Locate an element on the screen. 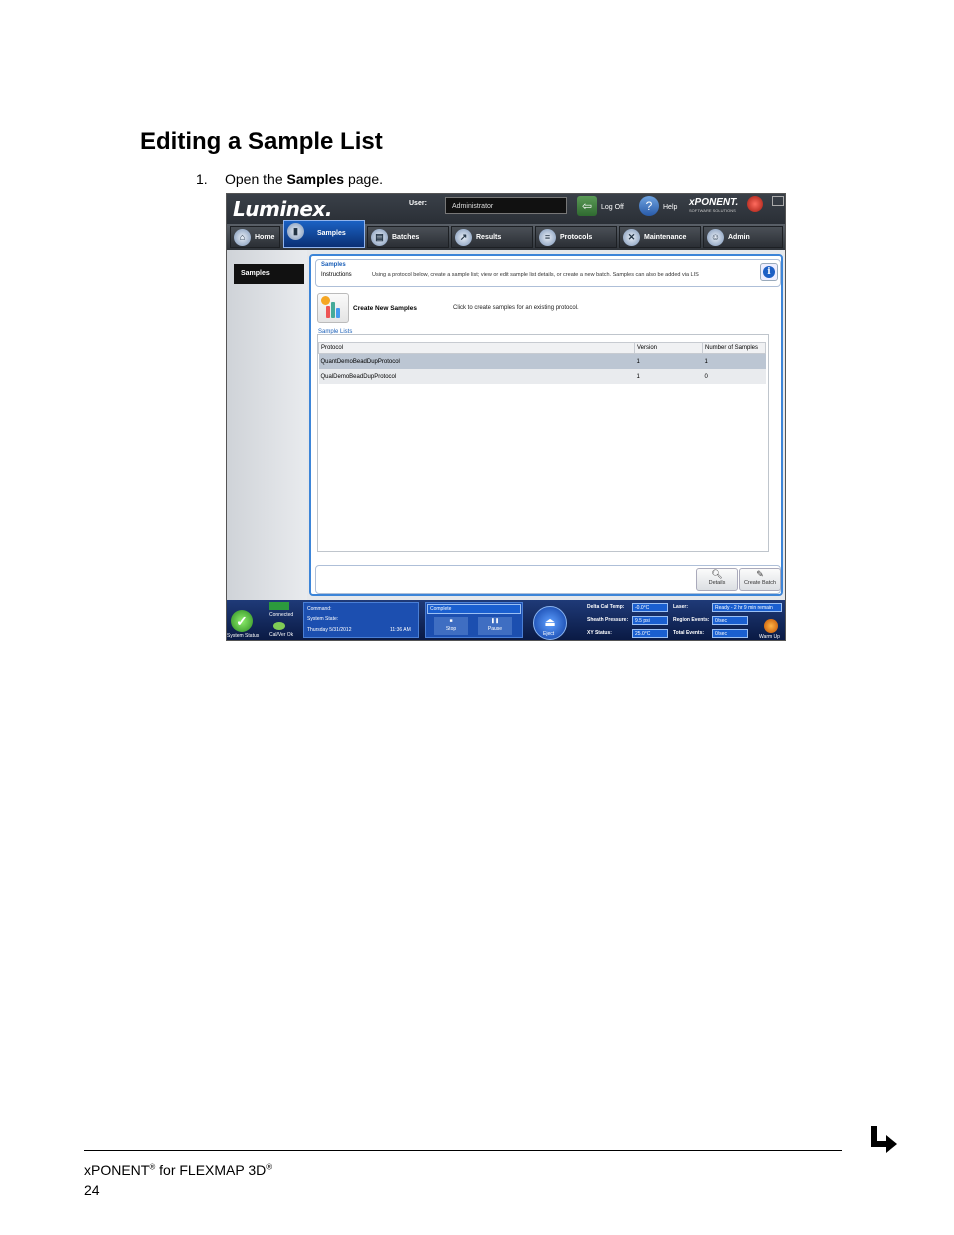 The width and height of the screenshot is (954, 1235). xy-status-value: 25.0°C is located at coordinates (650, 633).